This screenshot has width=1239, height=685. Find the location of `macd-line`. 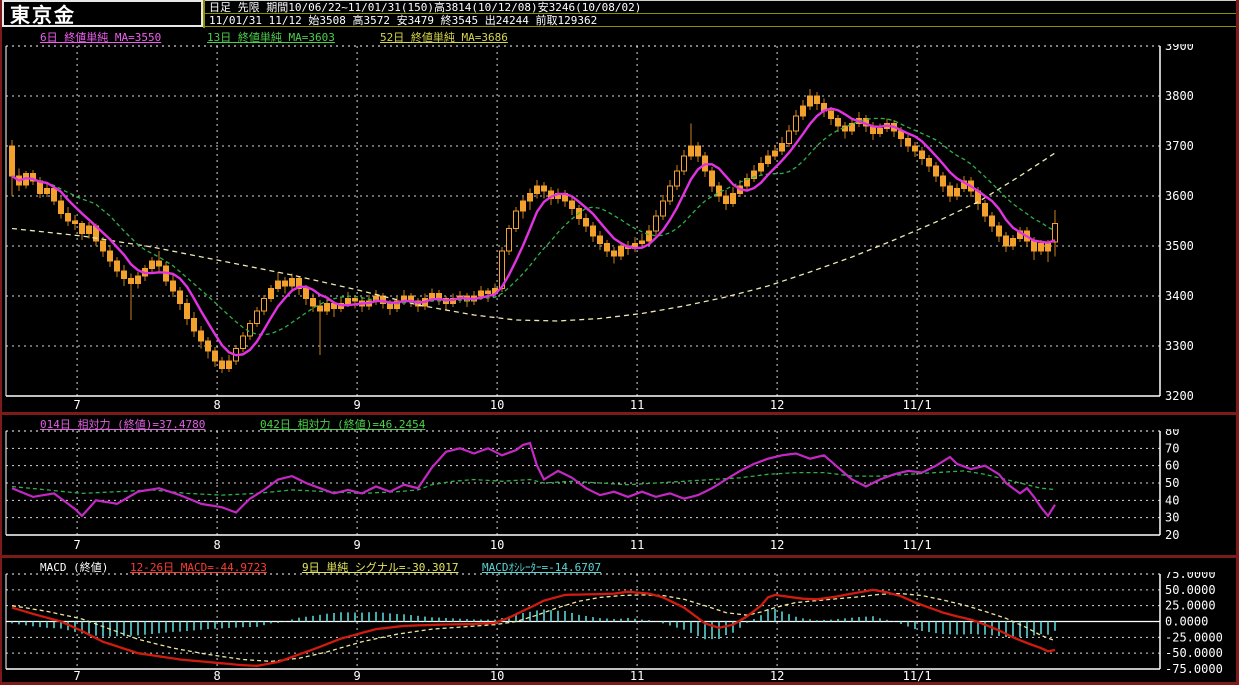

macd-line is located at coordinates (533, 627).